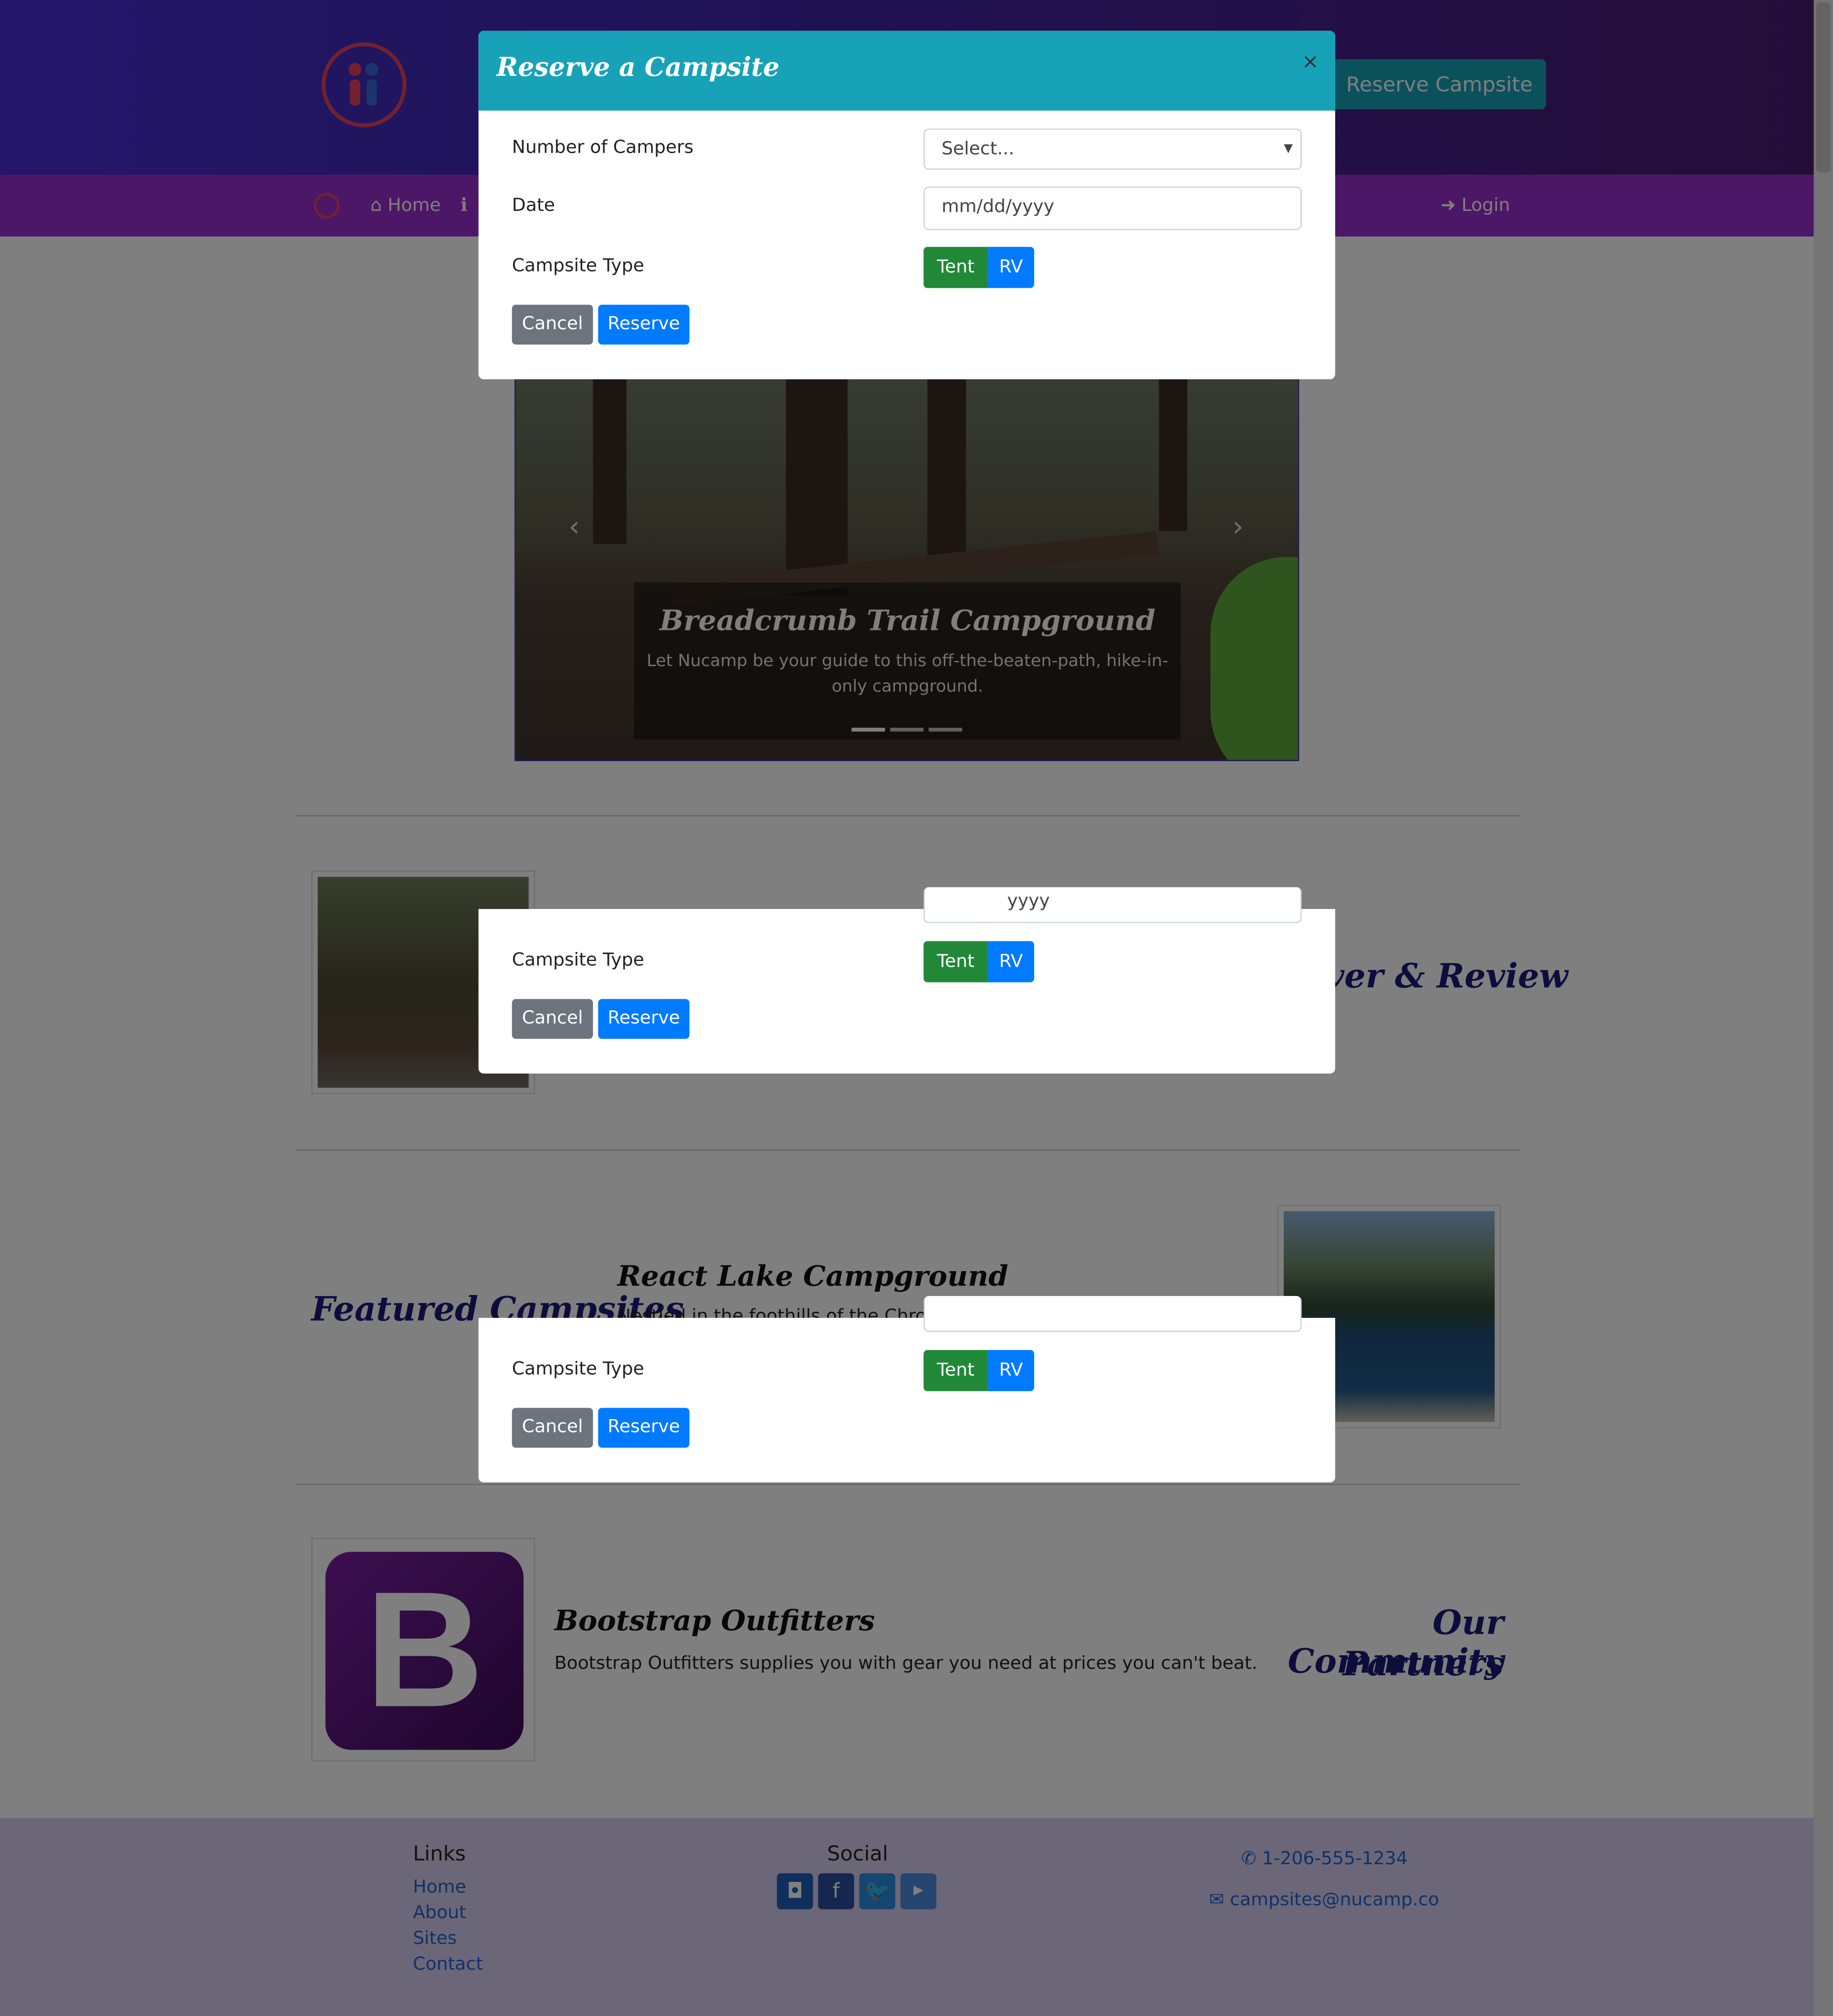 This screenshot has width=1833, height=2016. I want to click on date-input-ghost, so click(1112, 1314).